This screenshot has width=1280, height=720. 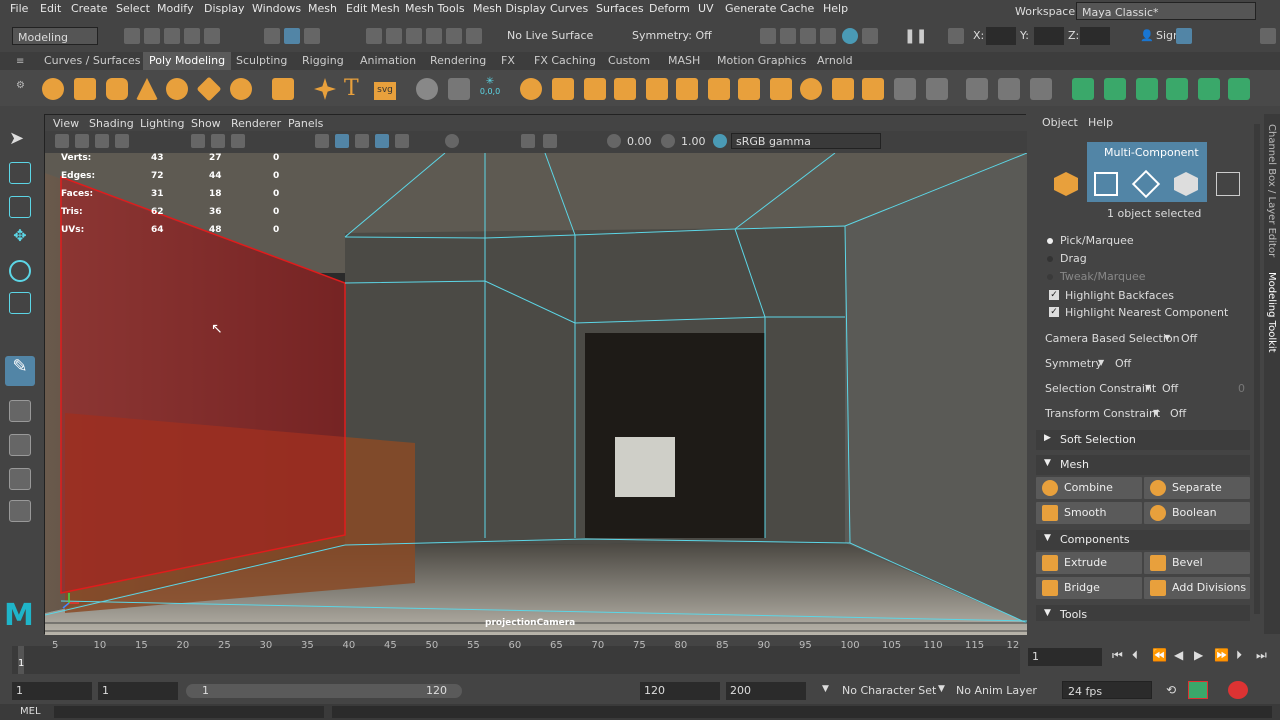 What do you see at coordinates (152, 36) in the screenshot?
I see `open-scene-icon` at bounding box center [152, 36].